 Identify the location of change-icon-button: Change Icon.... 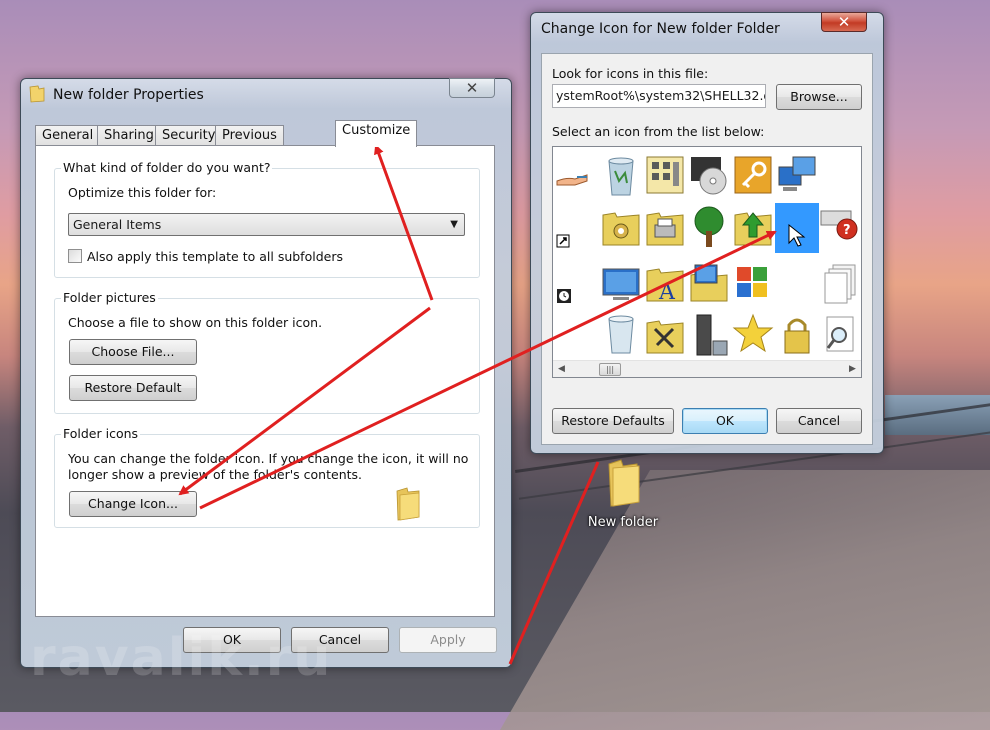
(133, 504).